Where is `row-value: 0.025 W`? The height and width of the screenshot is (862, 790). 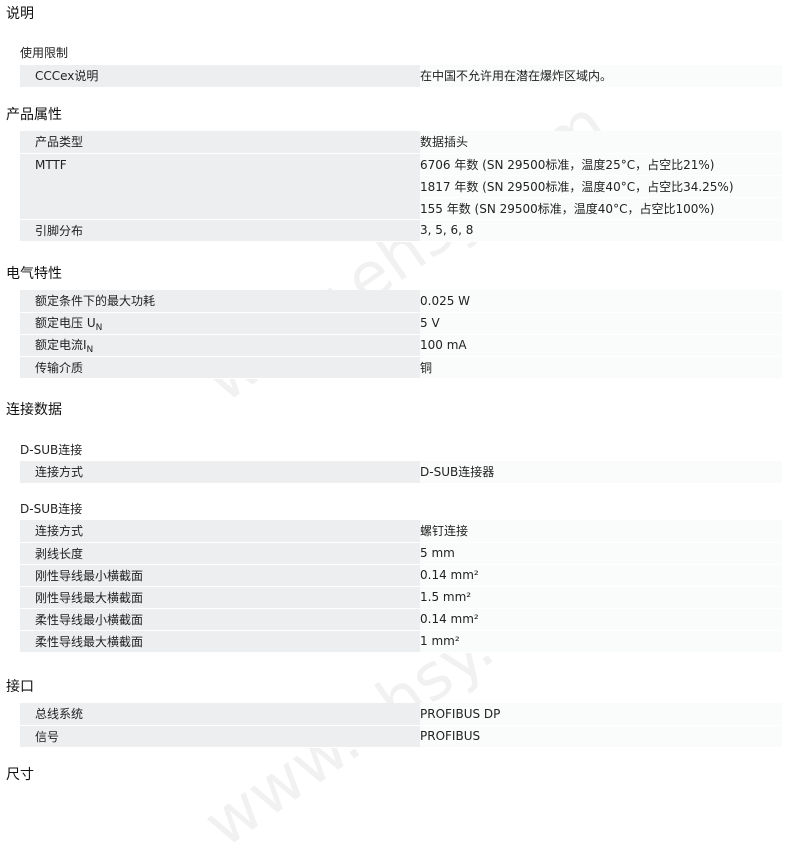
row-value: 0.025 W is located at coordinates (601, 301).